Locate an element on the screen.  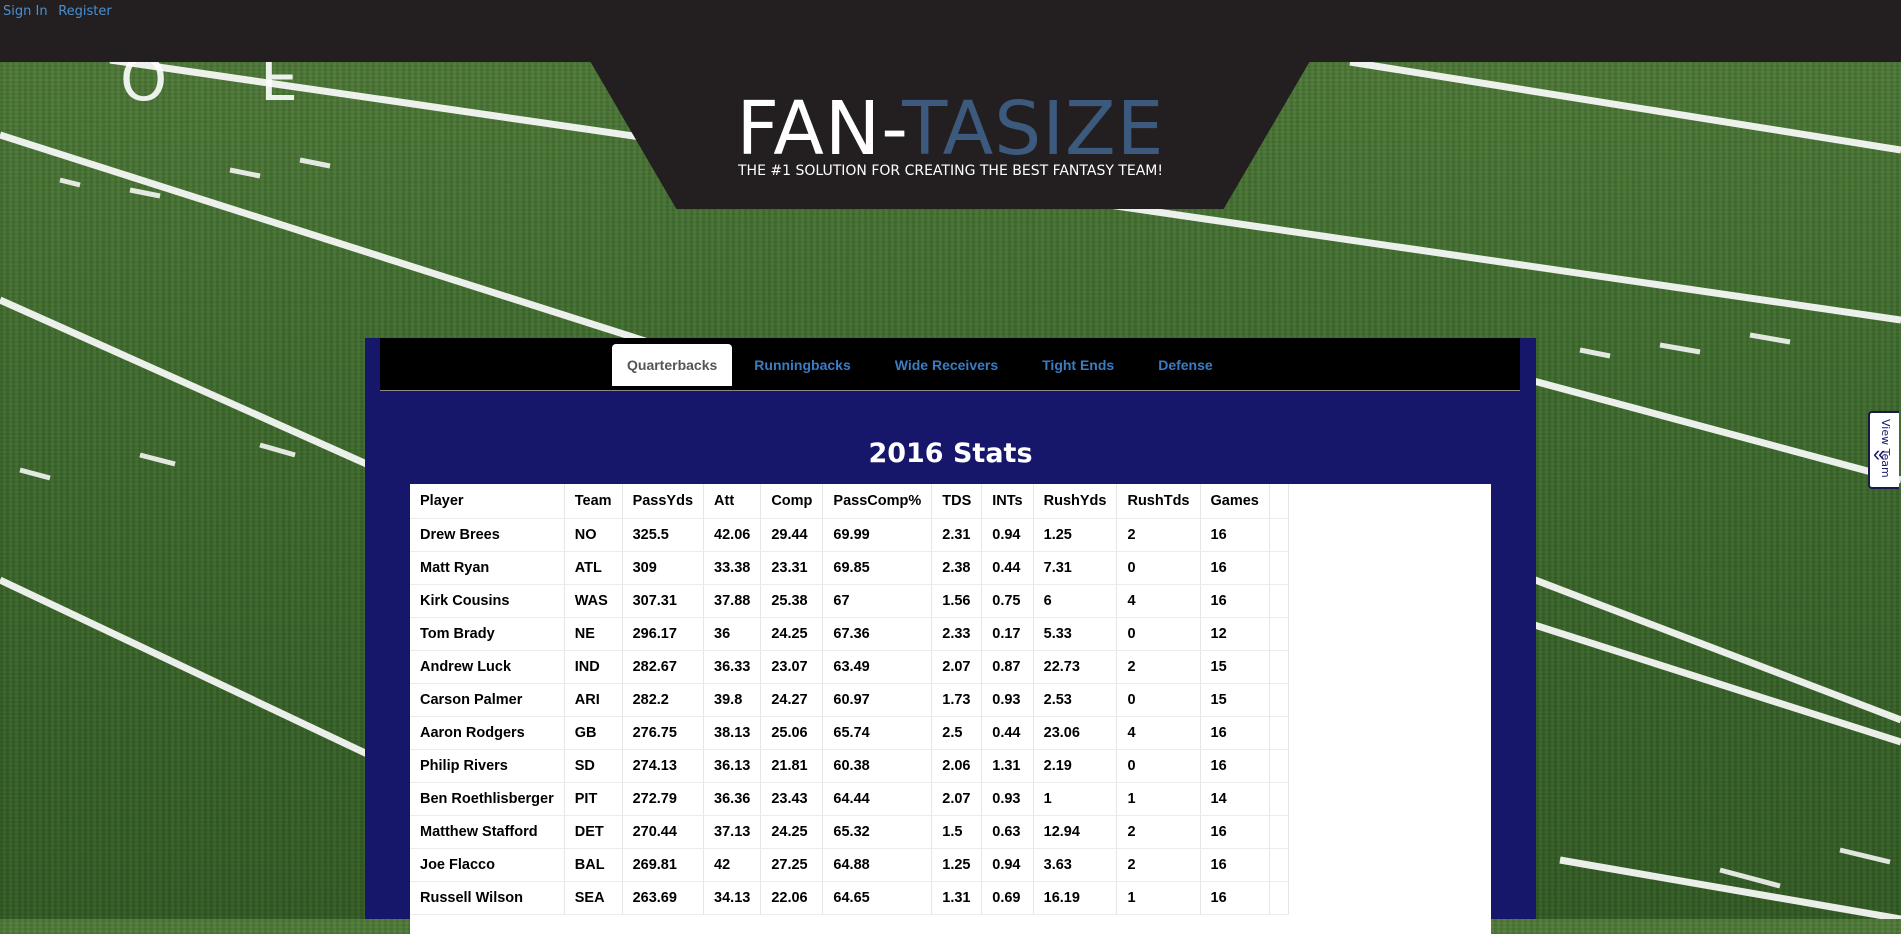
table-cell: 0.63 is located at coordinates (1007, 832).